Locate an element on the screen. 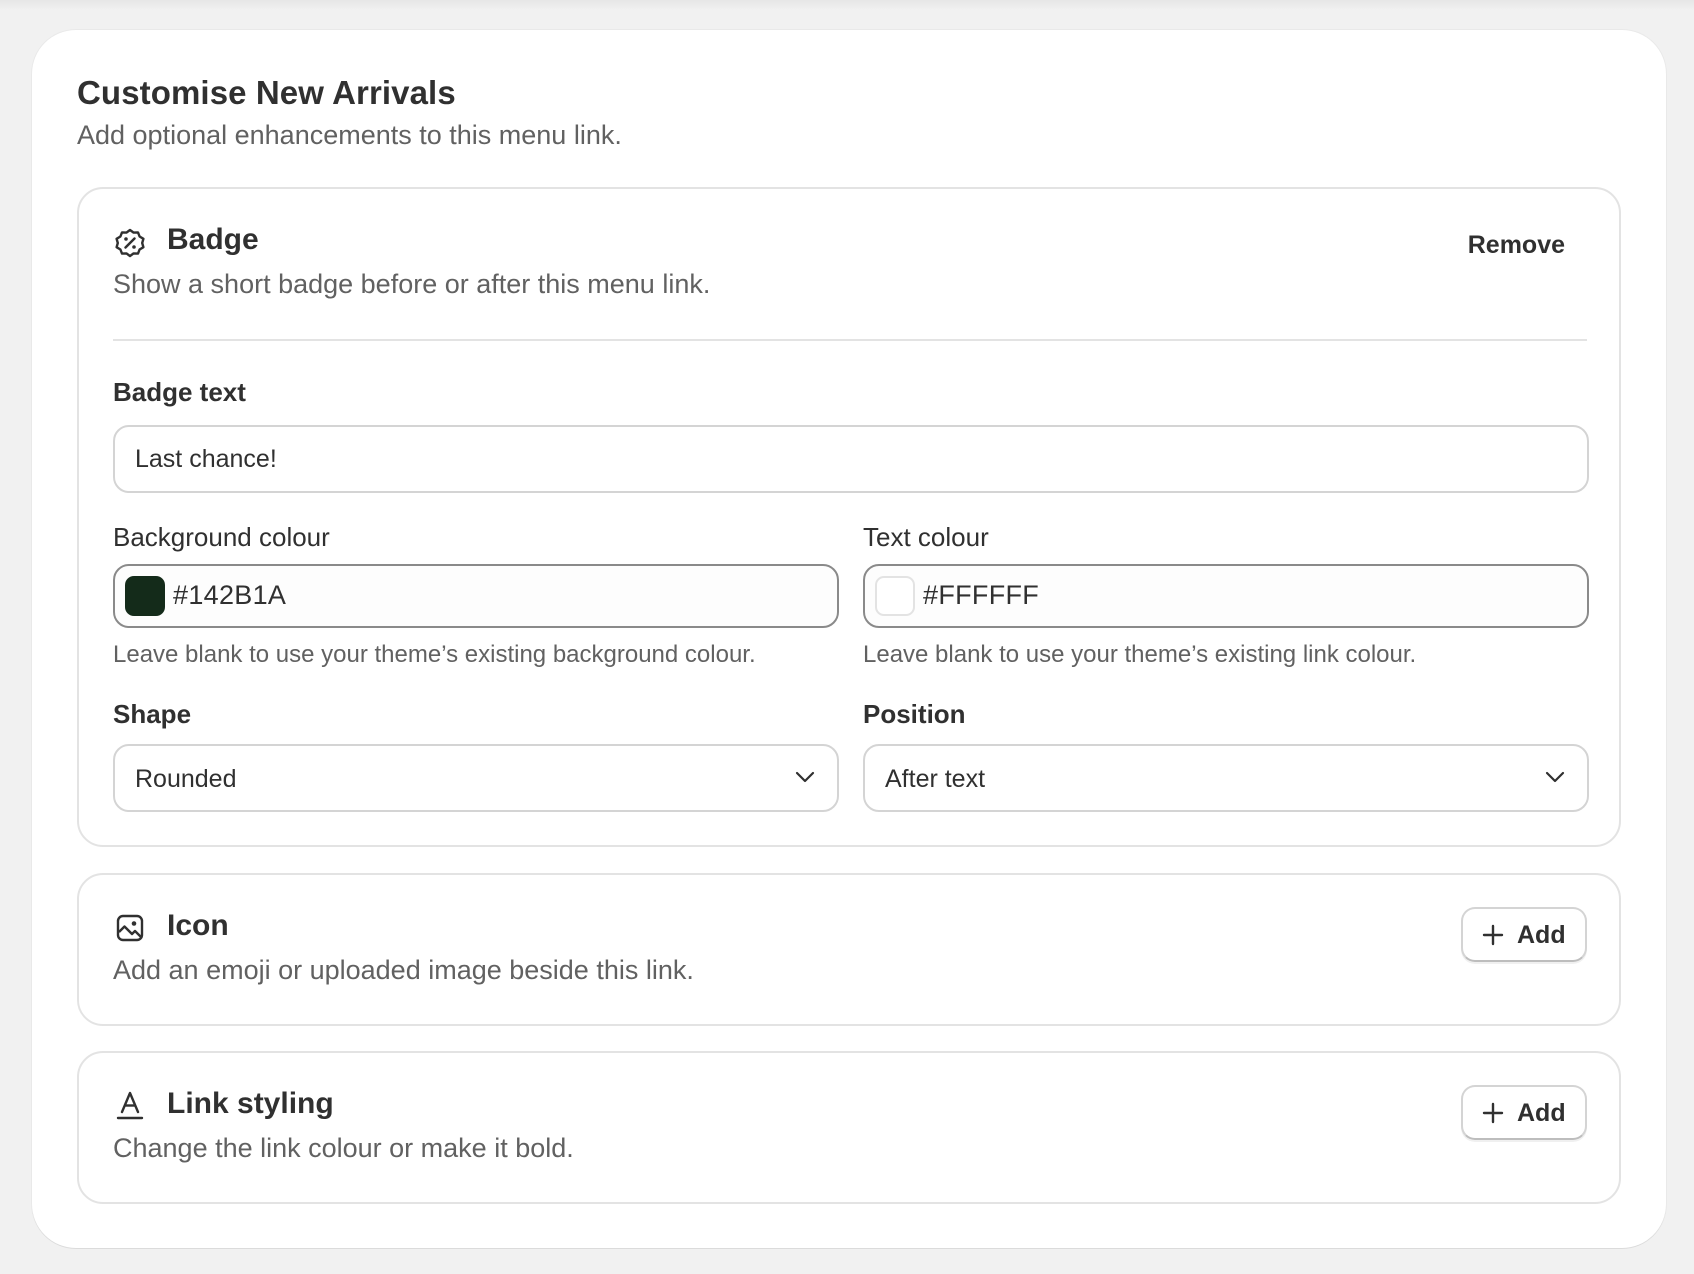 This screenshot has width=1694, height=1274. page-title: Customise New Arrivals is located at coordinates (266, 92).